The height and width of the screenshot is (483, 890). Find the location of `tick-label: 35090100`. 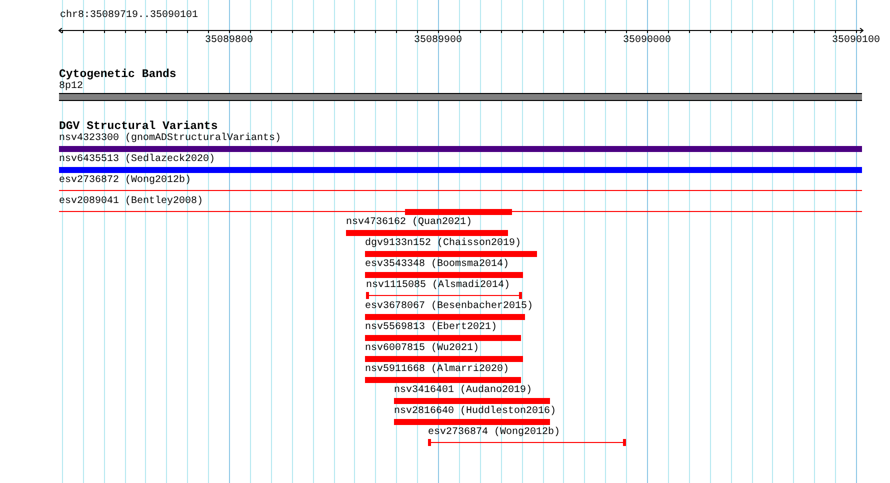

tick-label: 35090100 is located at coordinates (856, 41).